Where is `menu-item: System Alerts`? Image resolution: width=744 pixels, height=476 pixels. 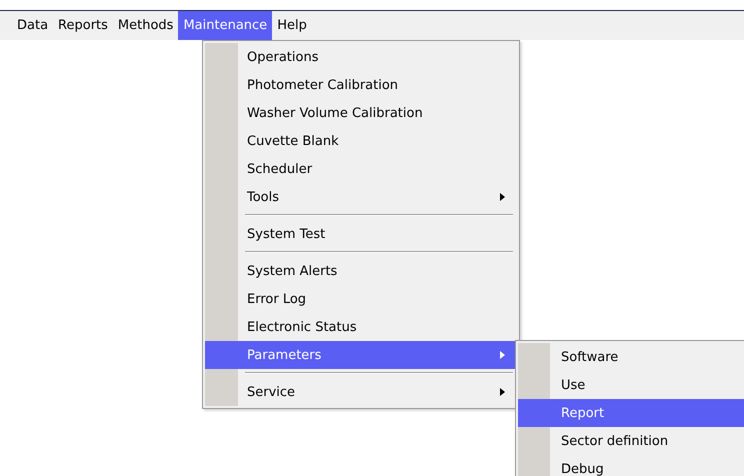 menu-item: System Alerts is located at coordinates (361, 271).